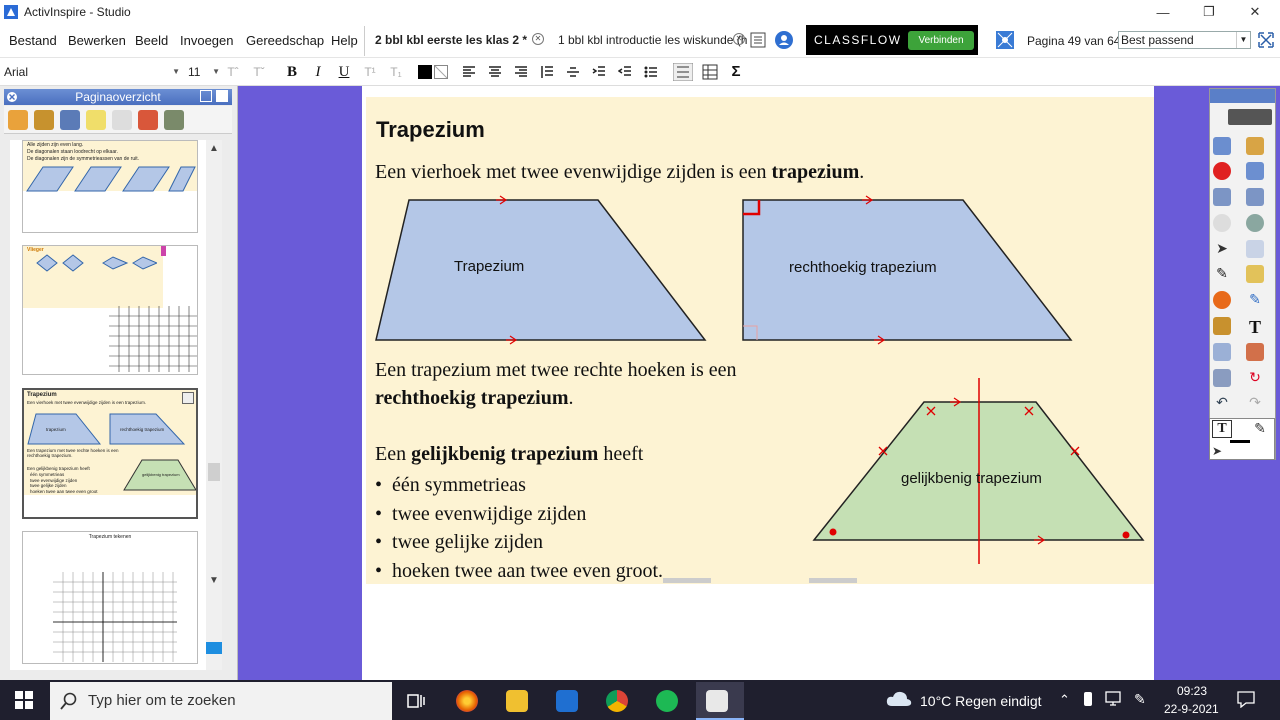  Describe the element at coordinates (1222, 171) in the screenshot. I see `record-icon` at that location.